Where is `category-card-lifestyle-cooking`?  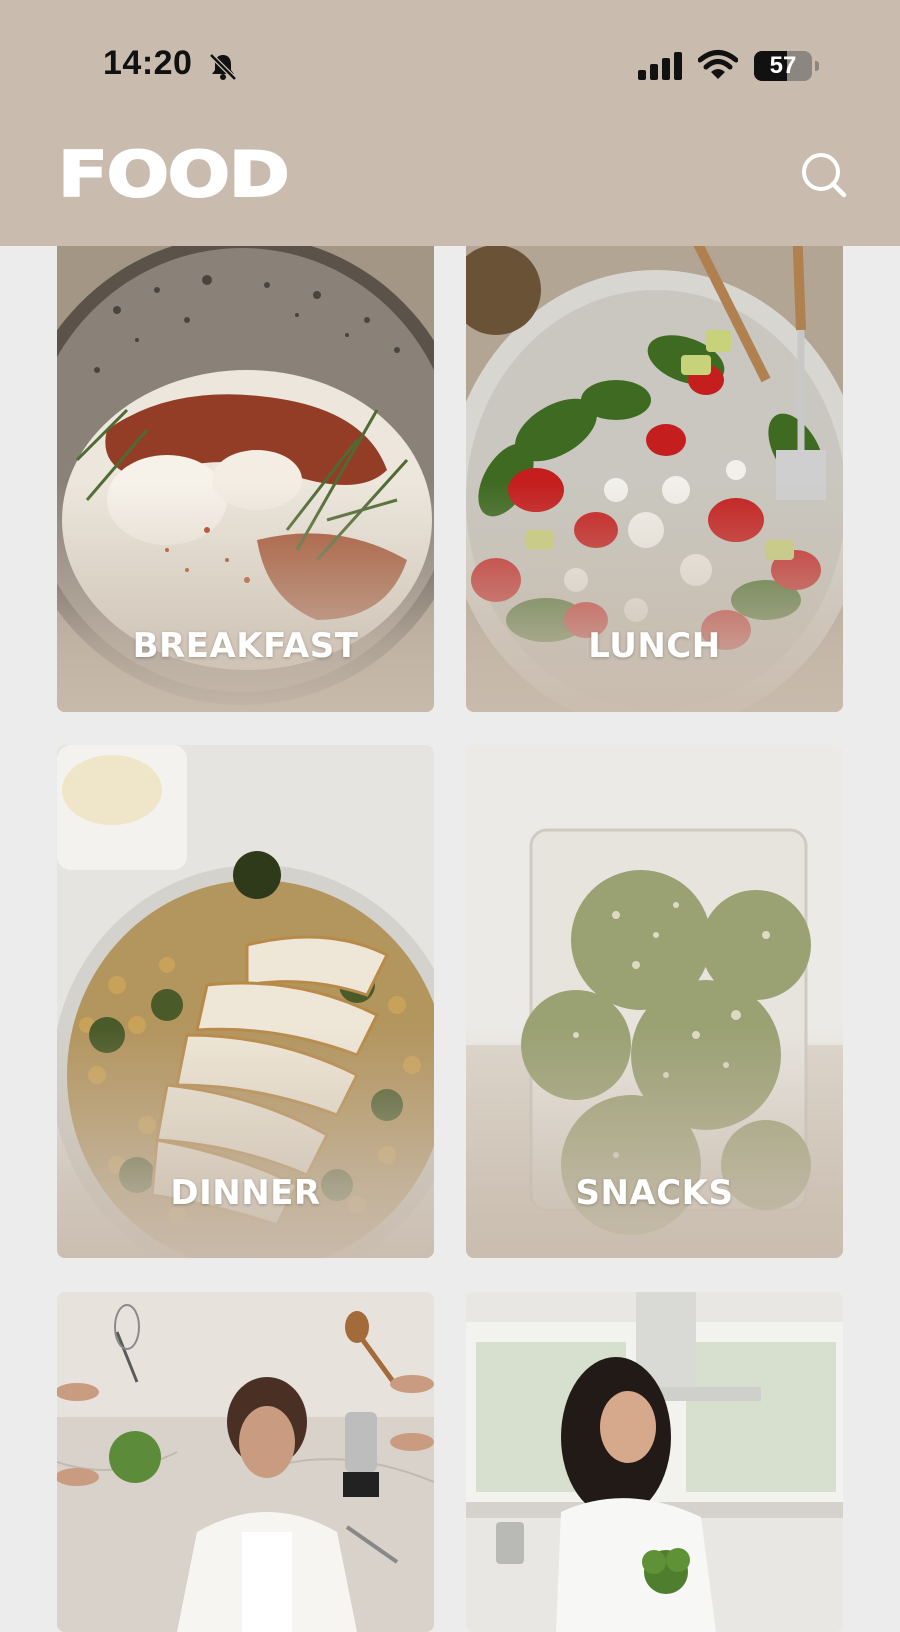 category-card-lifestyle-cooking is located at coordinates (245, 1462).